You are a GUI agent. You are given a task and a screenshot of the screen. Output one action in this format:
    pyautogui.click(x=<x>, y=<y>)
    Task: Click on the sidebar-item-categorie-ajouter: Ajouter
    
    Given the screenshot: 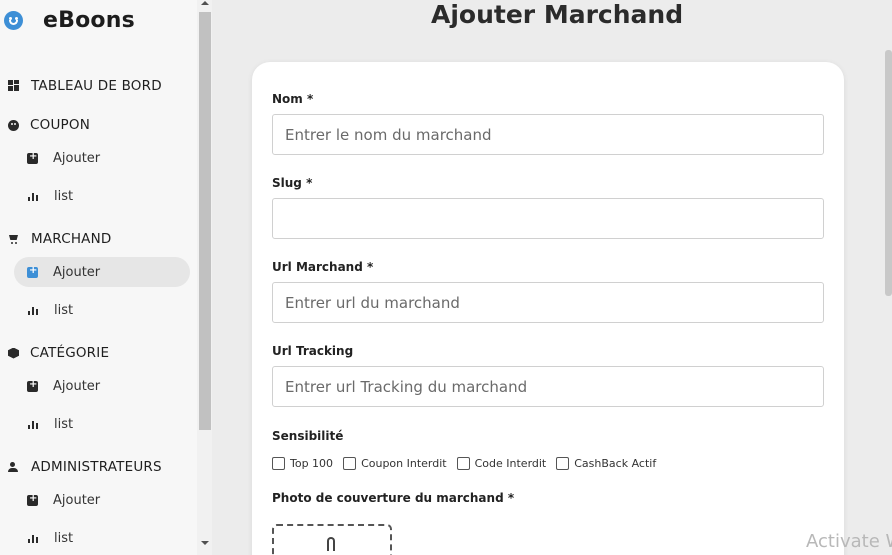 What is the action you would take?
    pyautogui.click(x=104, y=386)
    